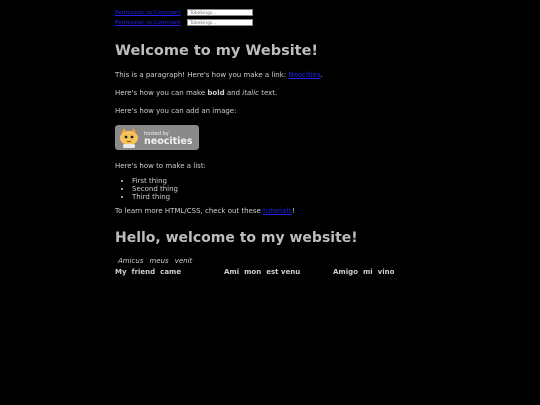  I want to click on formatting-text-1: Here's how you can make, so click(161, 93).